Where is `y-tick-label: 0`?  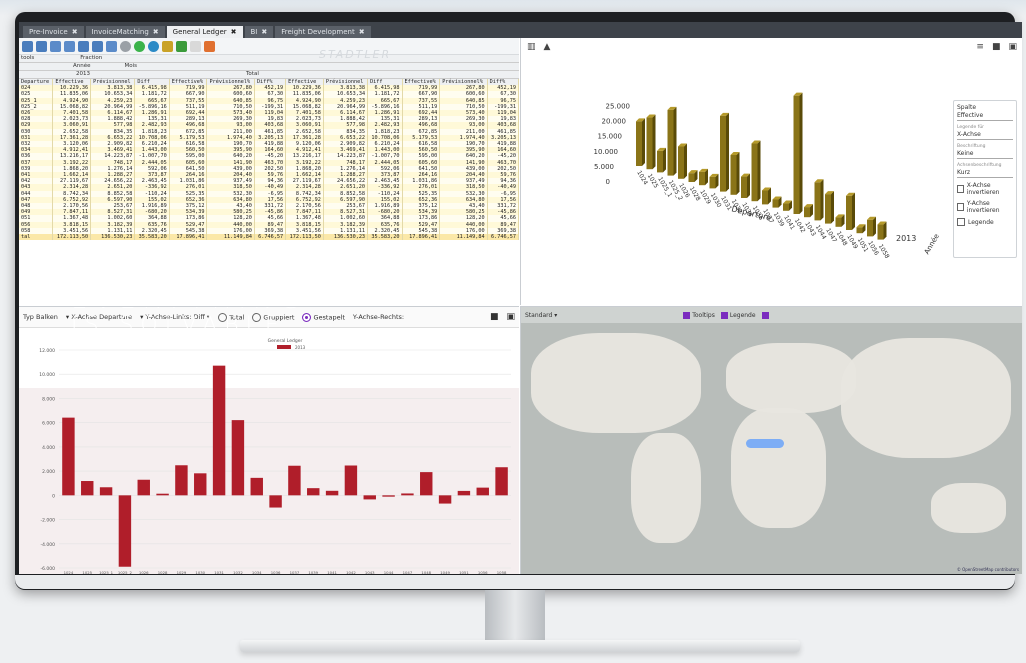
y-tick-label: 0 is located at coordinates (53, 496).